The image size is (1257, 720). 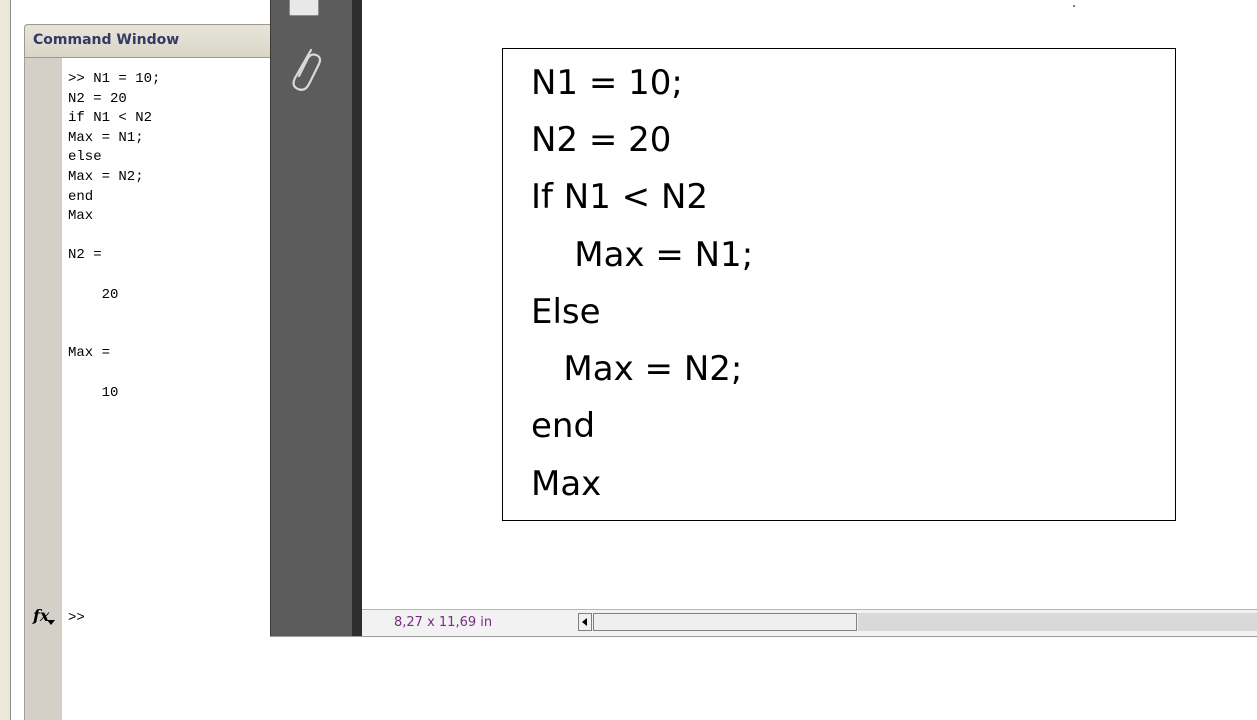 What do you see at coordinates (1057, 622) in the screenshot?
I see `horizontal-scroll-track` at bounding box center [1057, 622].